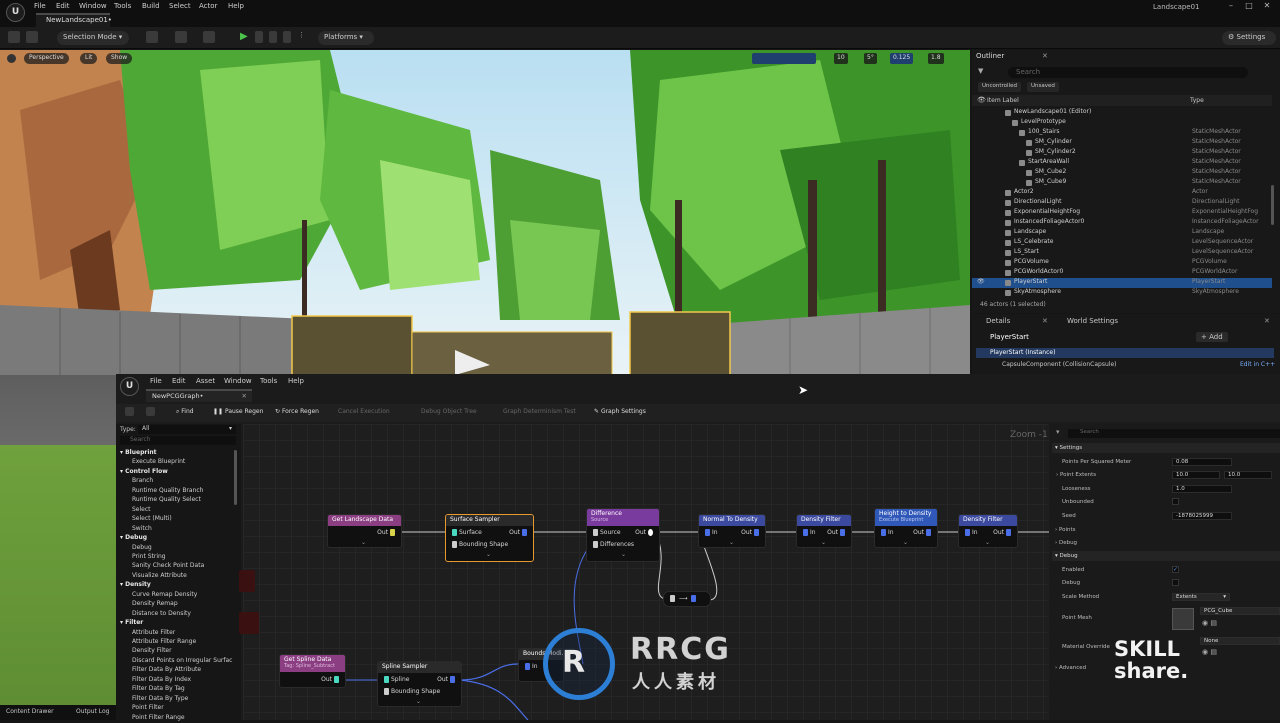 The width and height of the screenshot is (1280, 723). Describe the element at coordinates (244, 396) in the screenshot. I see `pcg-tab-close-icon: ✕` at that location.